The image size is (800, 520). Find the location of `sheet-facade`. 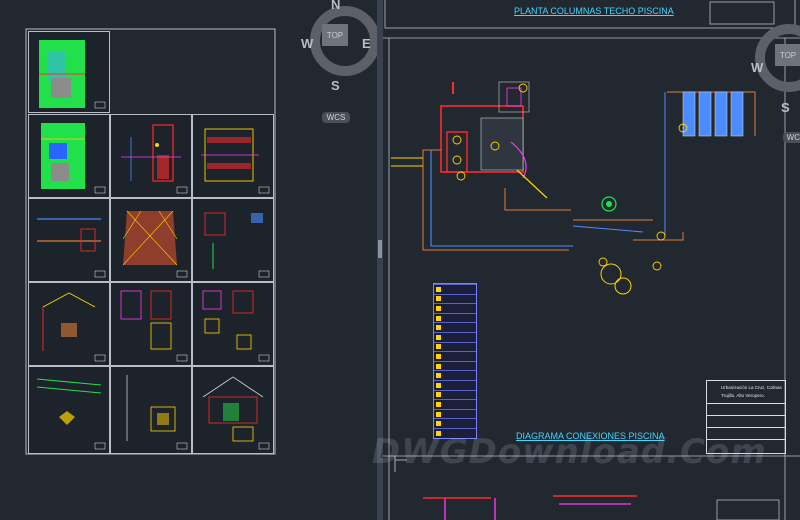

sheet-facade is located at coordinates (233, 410).